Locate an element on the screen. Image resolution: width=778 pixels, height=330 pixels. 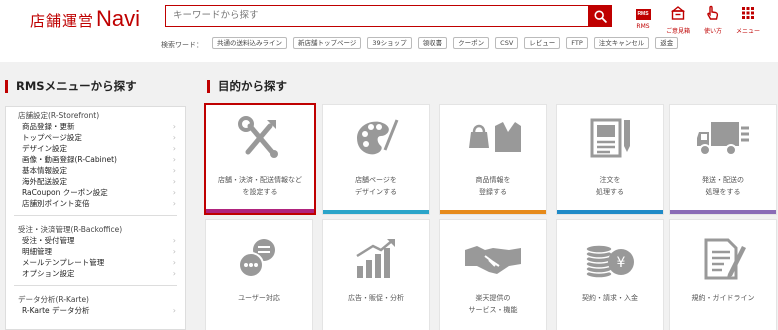
palette-icon is located at coordinates (376, 138).